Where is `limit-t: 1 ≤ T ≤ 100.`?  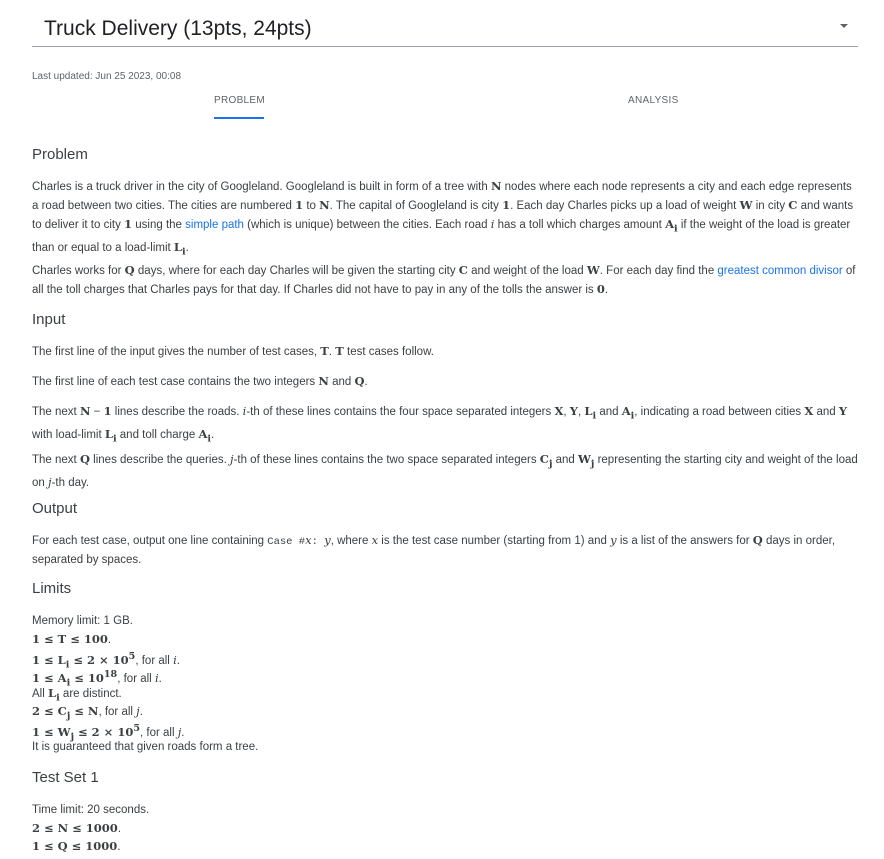 limit-t: 1 ≤ T ≤ 100. is located at coordinates (72, 639).